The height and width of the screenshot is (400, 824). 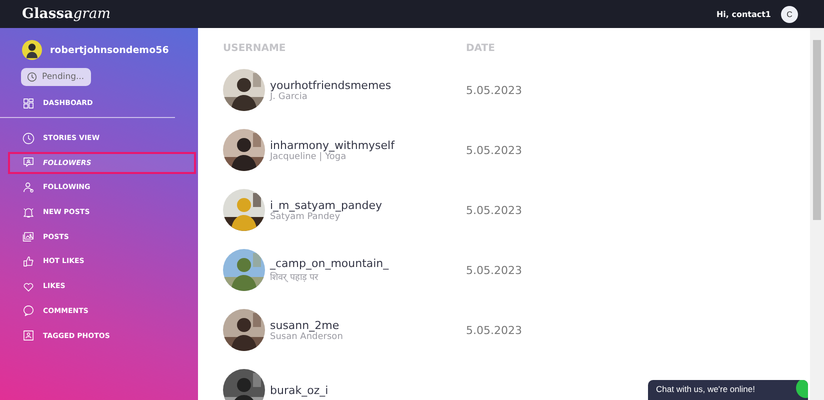 What do you see at coordinates (817, 214) in the screenshot?
I see `scrollbar` at bounding box center [817, 214].